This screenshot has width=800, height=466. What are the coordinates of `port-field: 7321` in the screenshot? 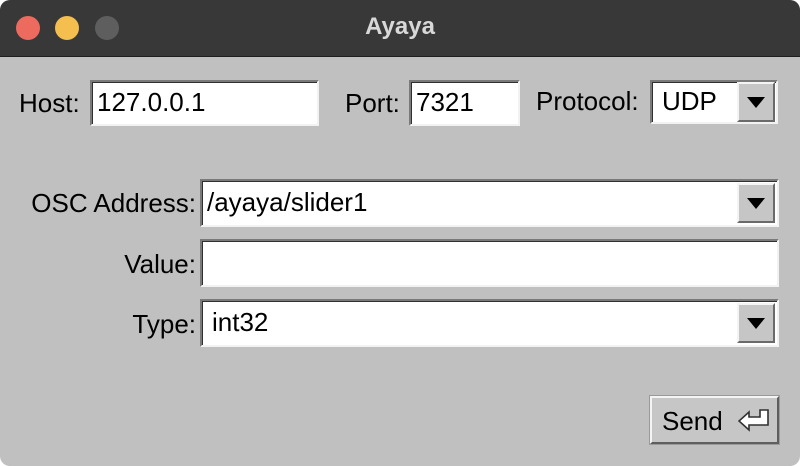 It's located at (464, 103).